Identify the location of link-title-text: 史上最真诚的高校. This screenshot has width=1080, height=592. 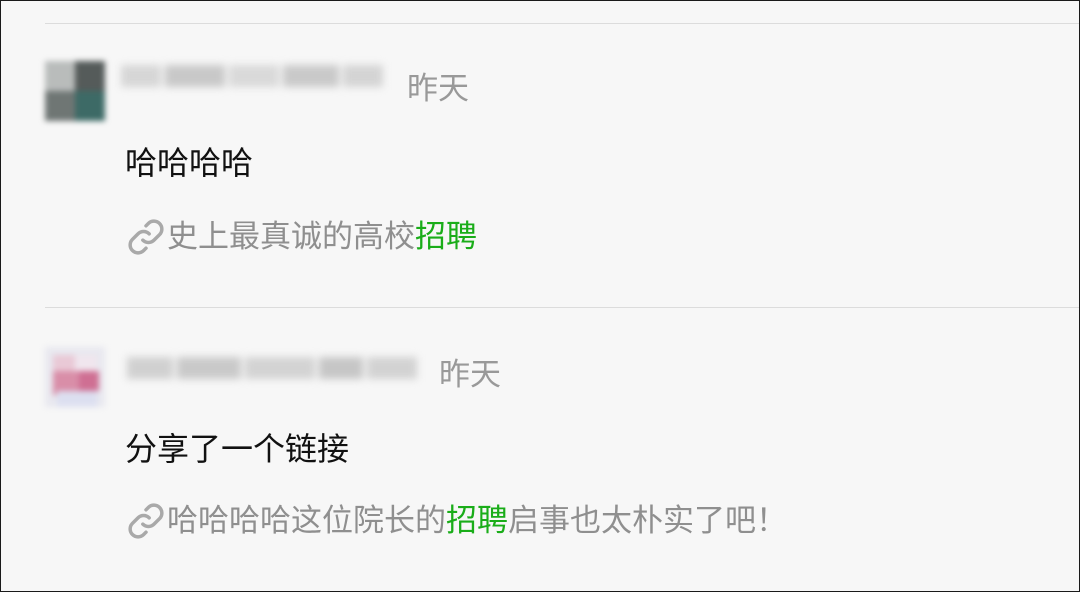
(291, 237).